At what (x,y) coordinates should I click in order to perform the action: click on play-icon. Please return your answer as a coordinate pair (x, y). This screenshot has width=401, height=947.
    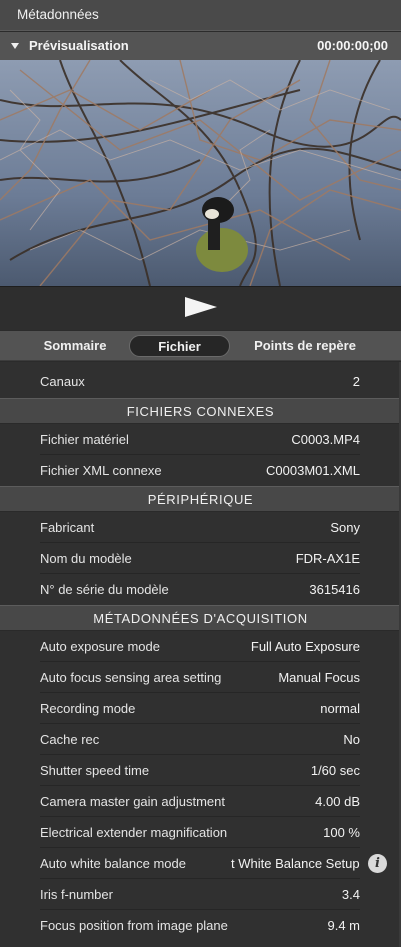
    Looking at the image, I should click on (201, 307).